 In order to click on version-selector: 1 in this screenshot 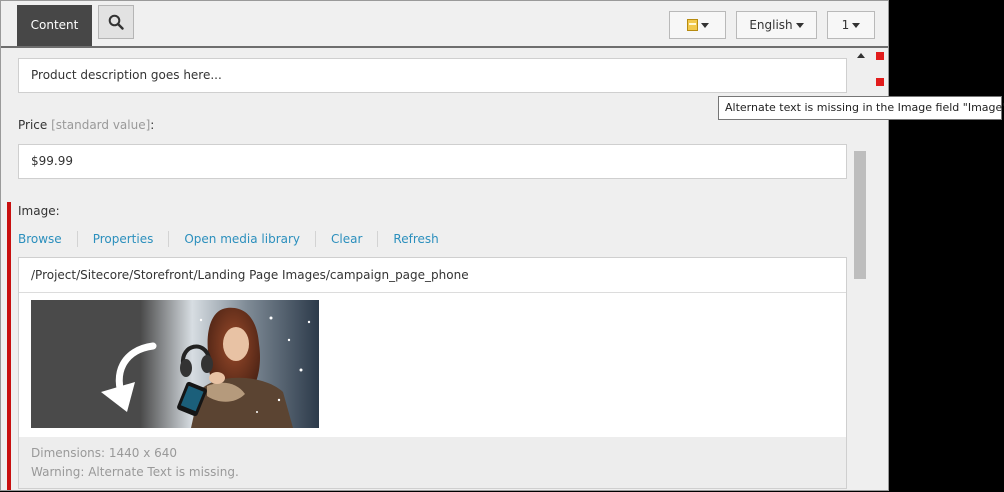, I will do `click(851, 25)`.